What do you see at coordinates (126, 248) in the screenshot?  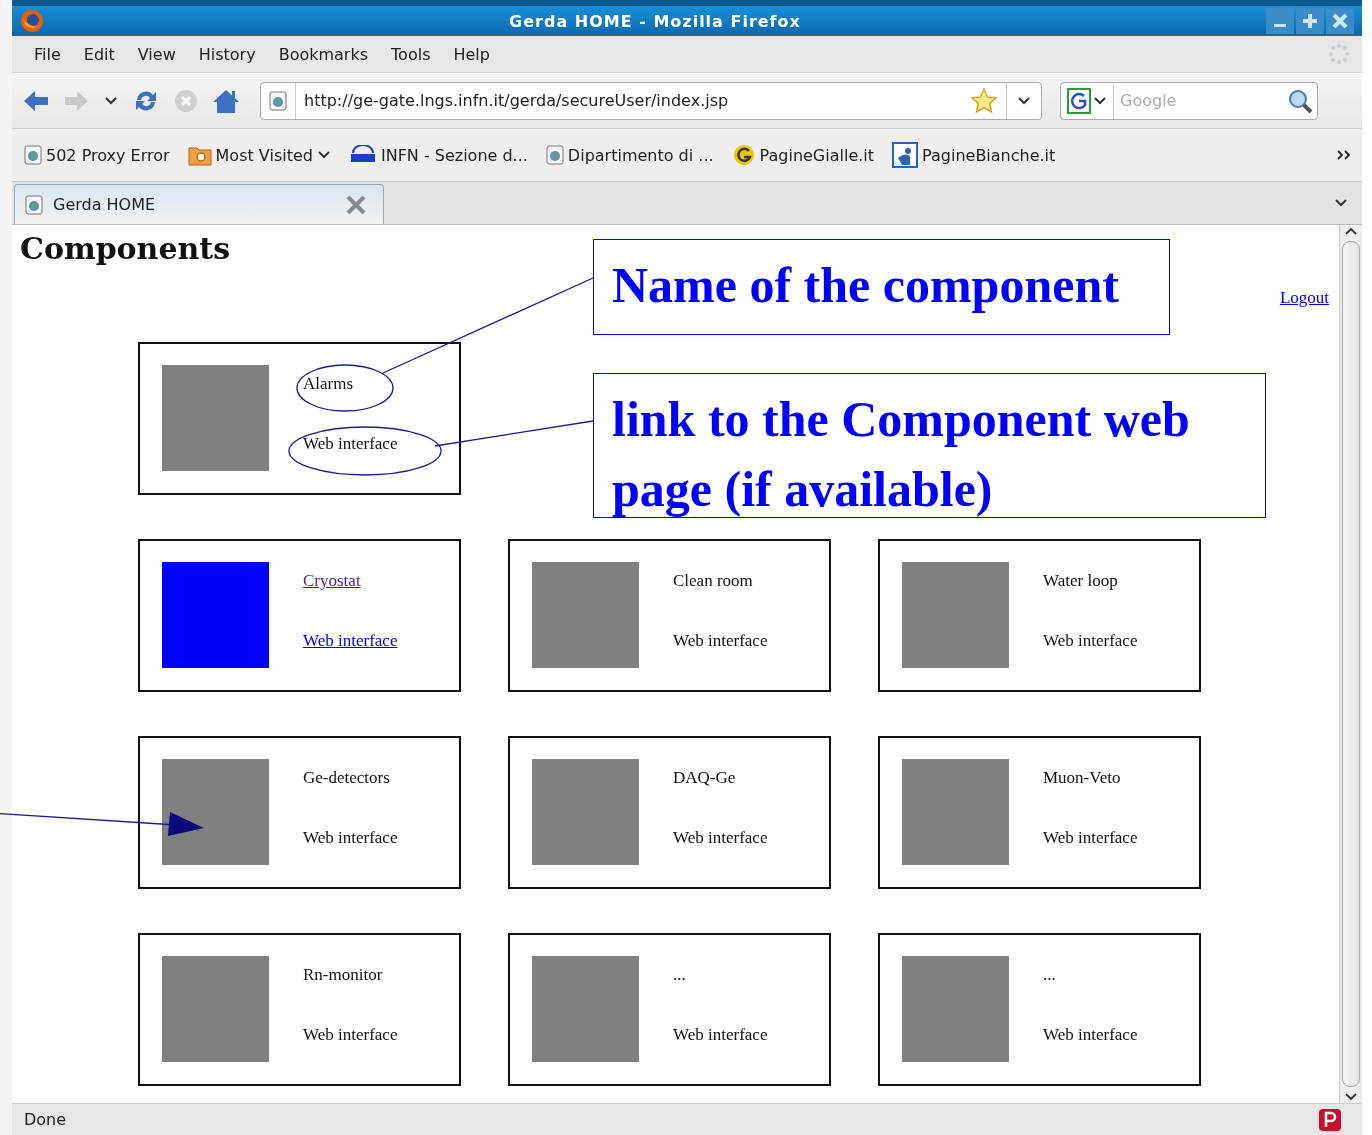 I see `page-heading: Components` at bounding box center [126, 248].